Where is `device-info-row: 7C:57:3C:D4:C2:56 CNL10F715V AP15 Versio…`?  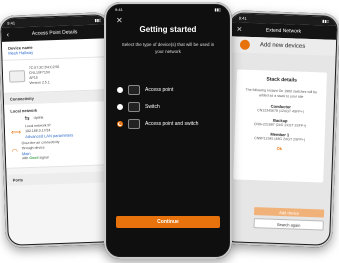 device-info-row: 7C:57:3C:D4:C2:56 CNL10F715V AP15 Versio… is located at coordinates (56, 74).